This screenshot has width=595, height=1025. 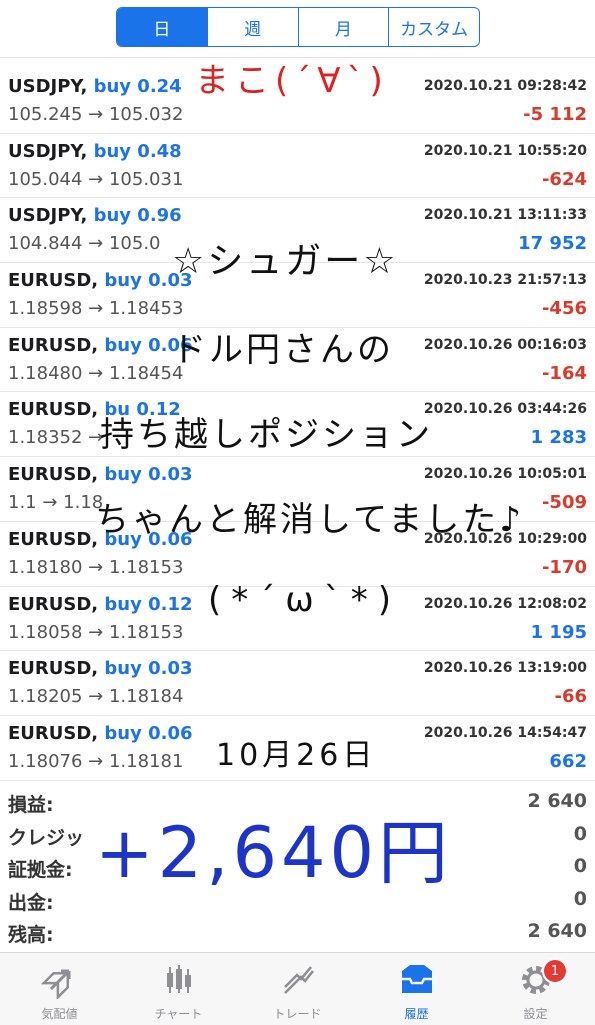 I want to click on trade-price: 105.044 → 105.031, so click(x=96, y=179).